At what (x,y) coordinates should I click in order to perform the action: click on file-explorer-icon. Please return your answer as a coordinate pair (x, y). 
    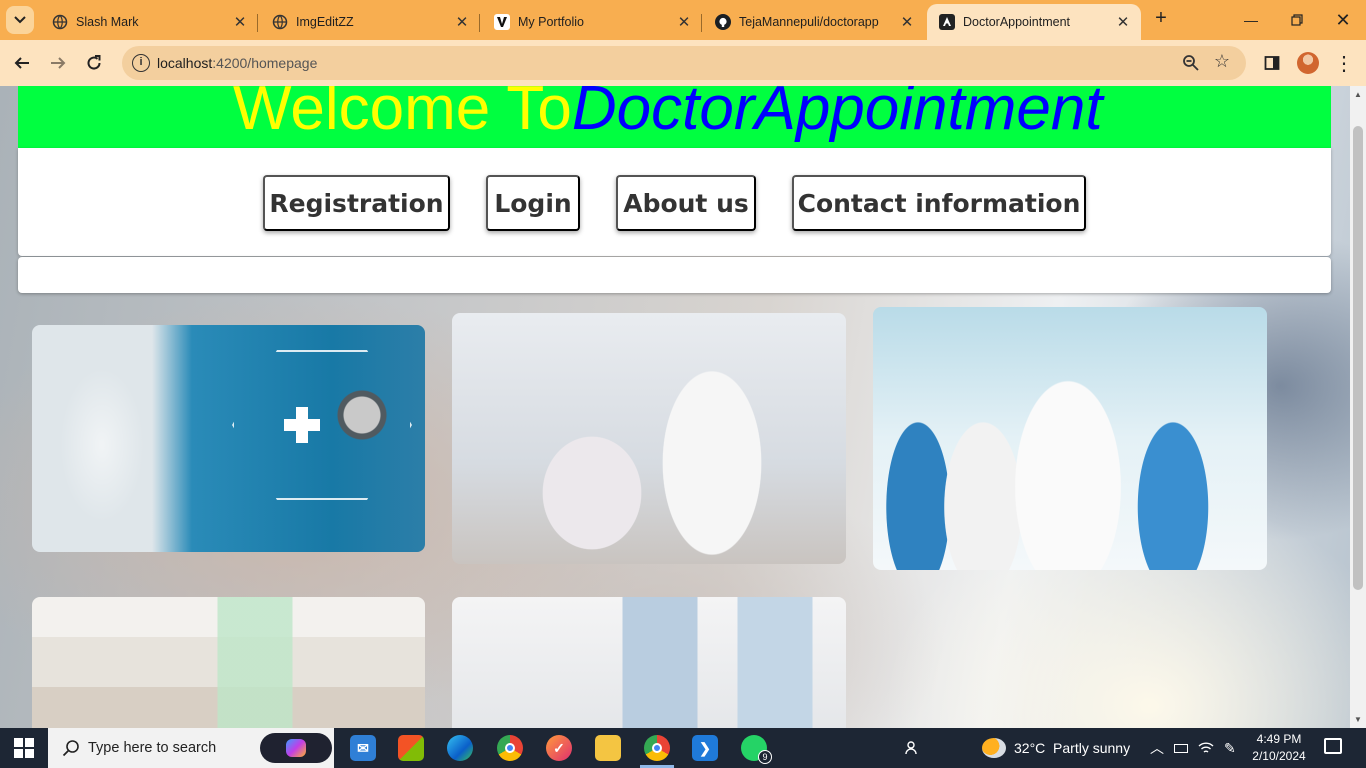
    Looking at the image, I should click on (608, 748).